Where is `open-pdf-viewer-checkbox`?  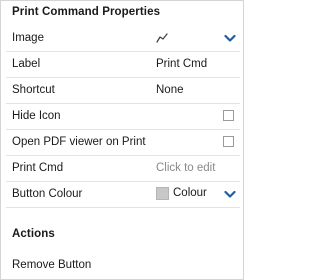
open-pdf-viewer-checkbox is located at coordinates (228, 141).